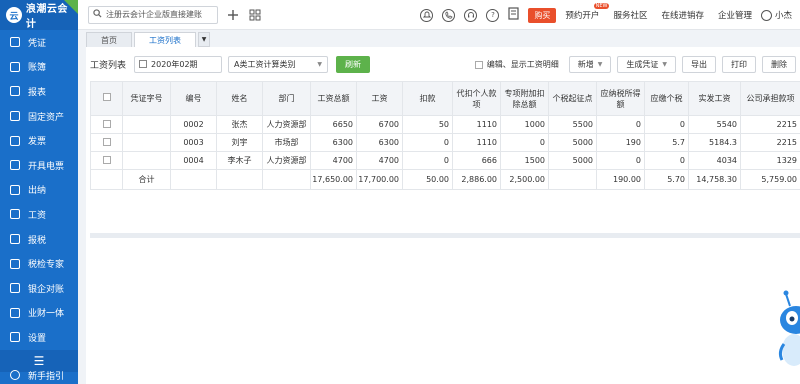 The height and width of the screenshot is (384, 800). I want to click on select-all-checkbox, so click(106, 97).